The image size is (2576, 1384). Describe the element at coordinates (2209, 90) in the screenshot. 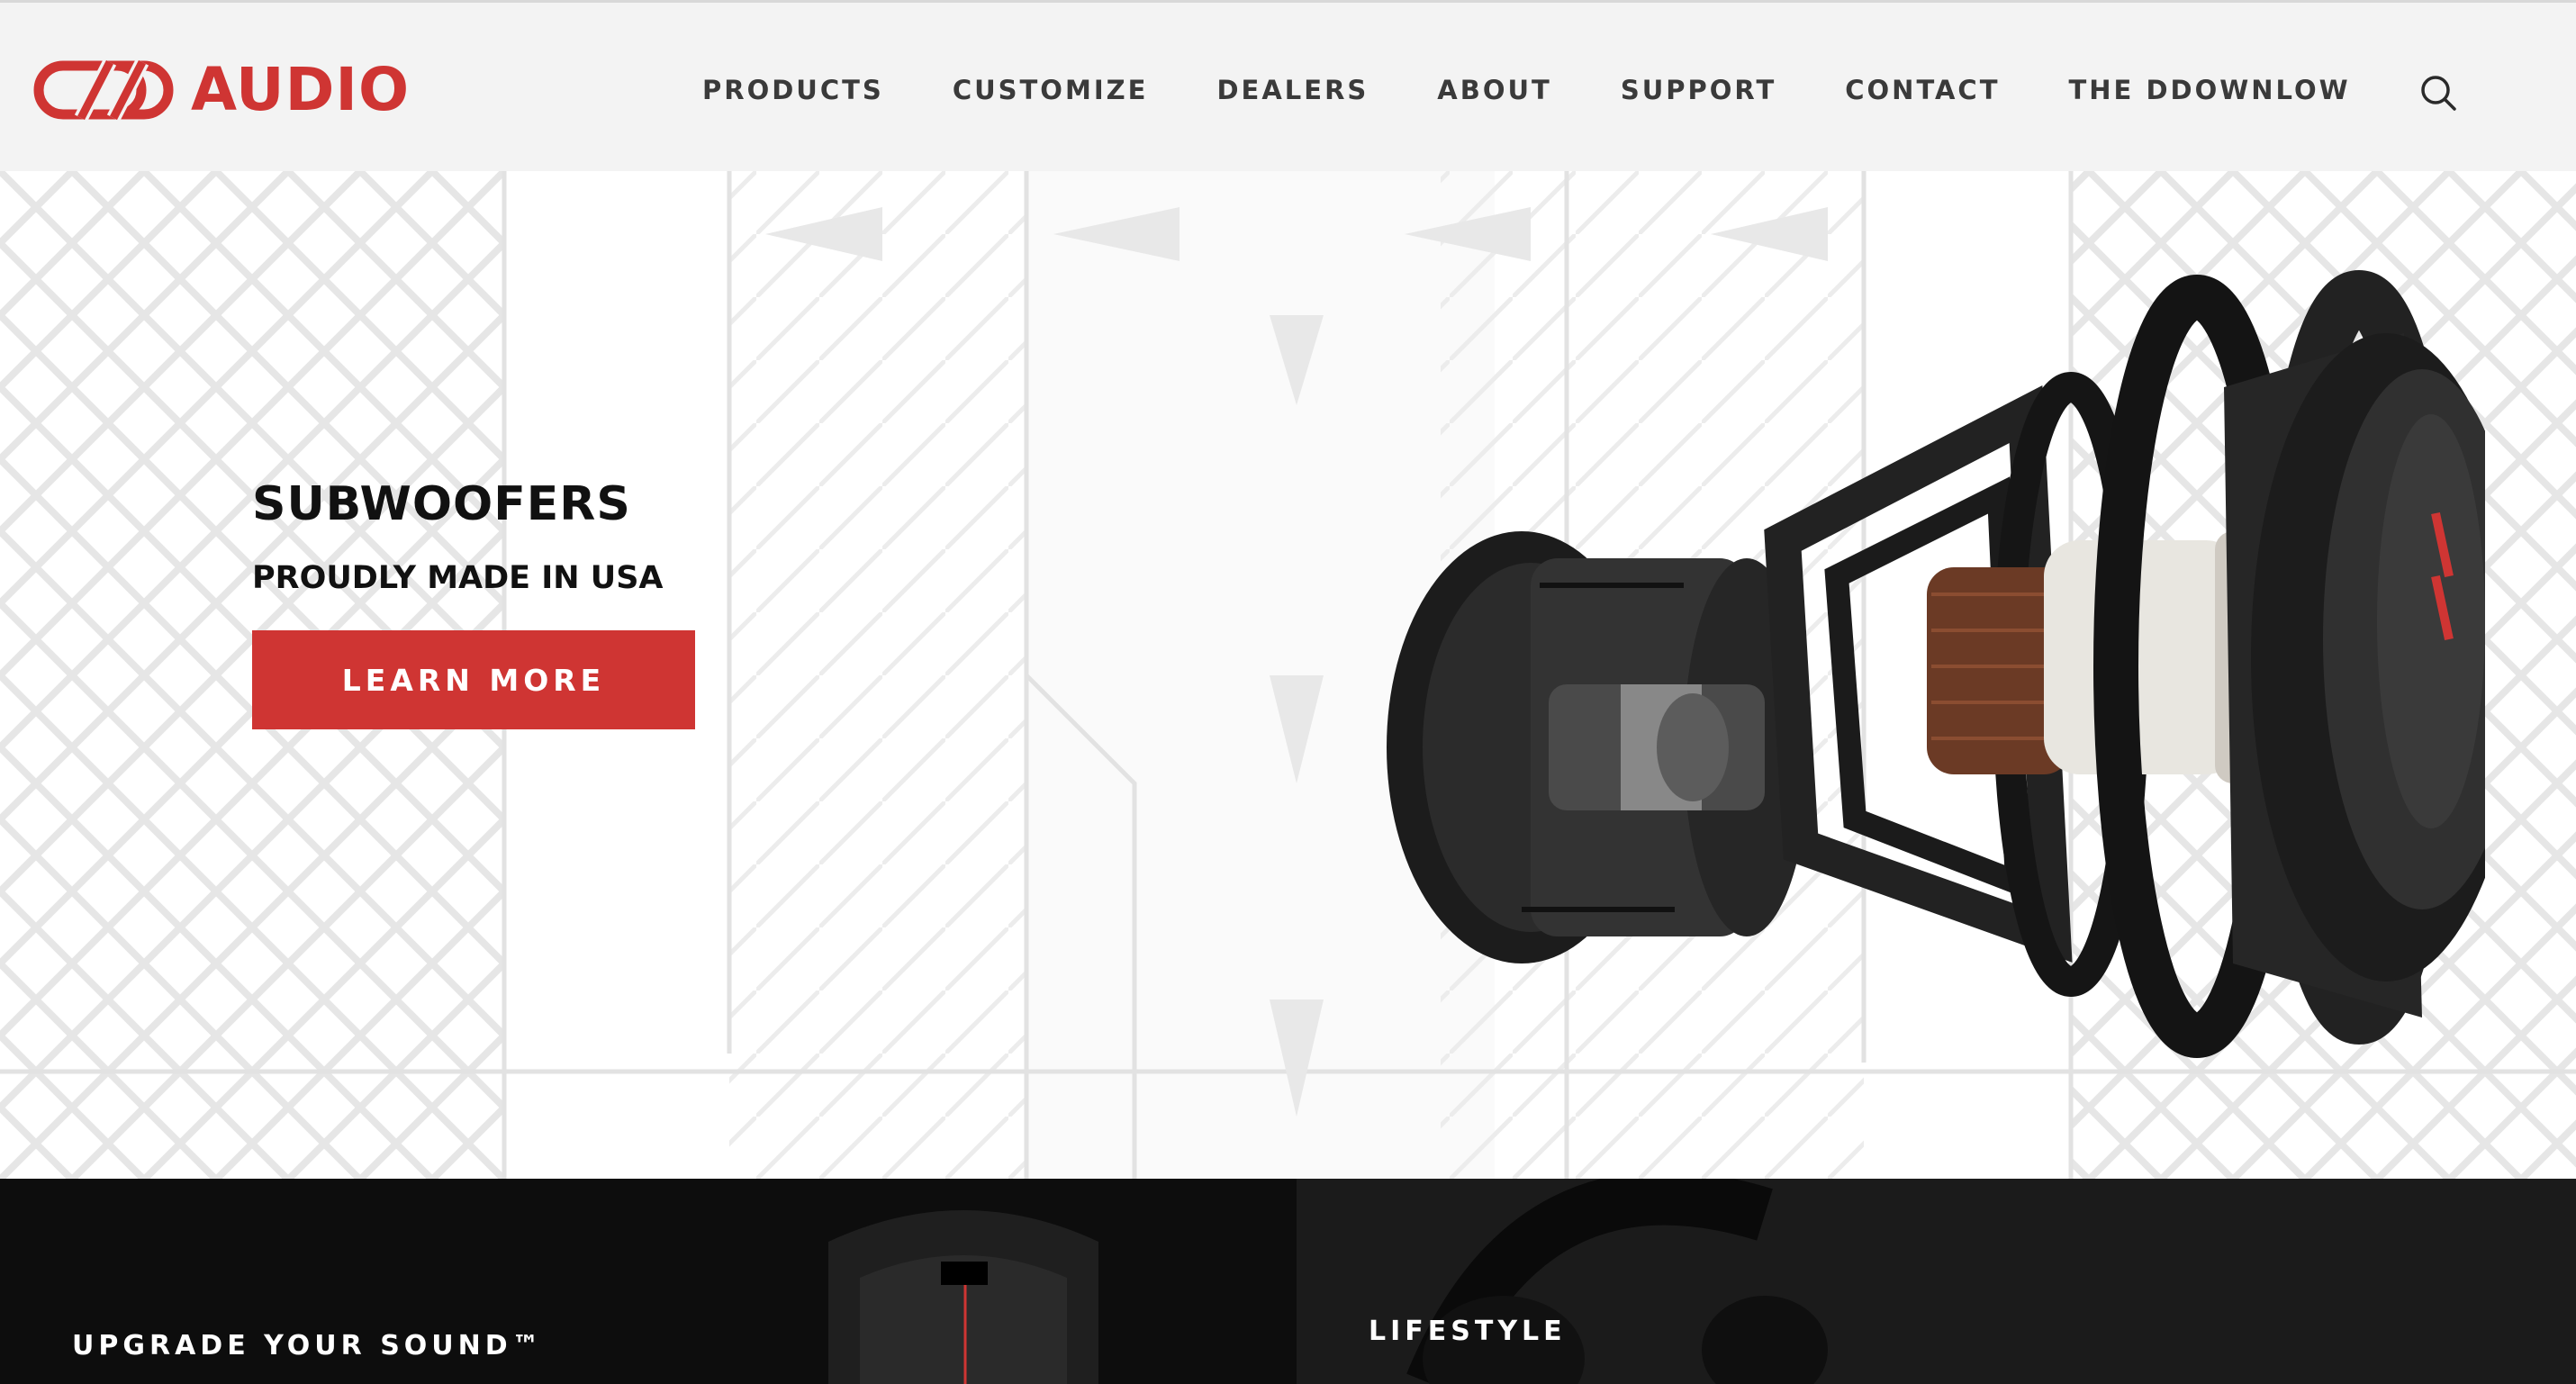

I see `nav-the-ddownlow: THE DDOWNLOW` at that location.